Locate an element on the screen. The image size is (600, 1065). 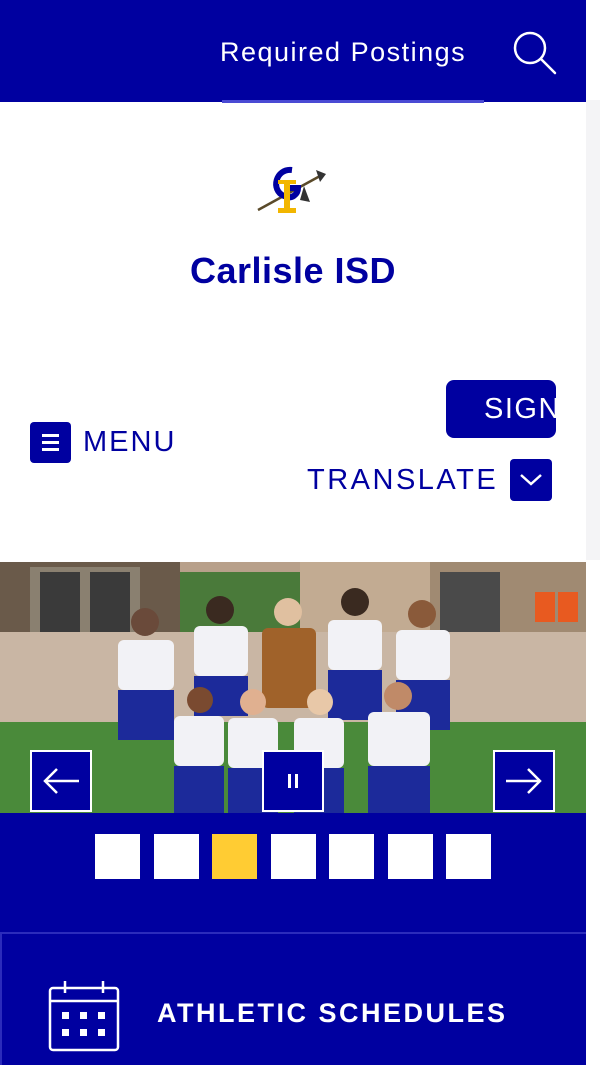
slideshow-next-button is located at coordinates (524, 781).